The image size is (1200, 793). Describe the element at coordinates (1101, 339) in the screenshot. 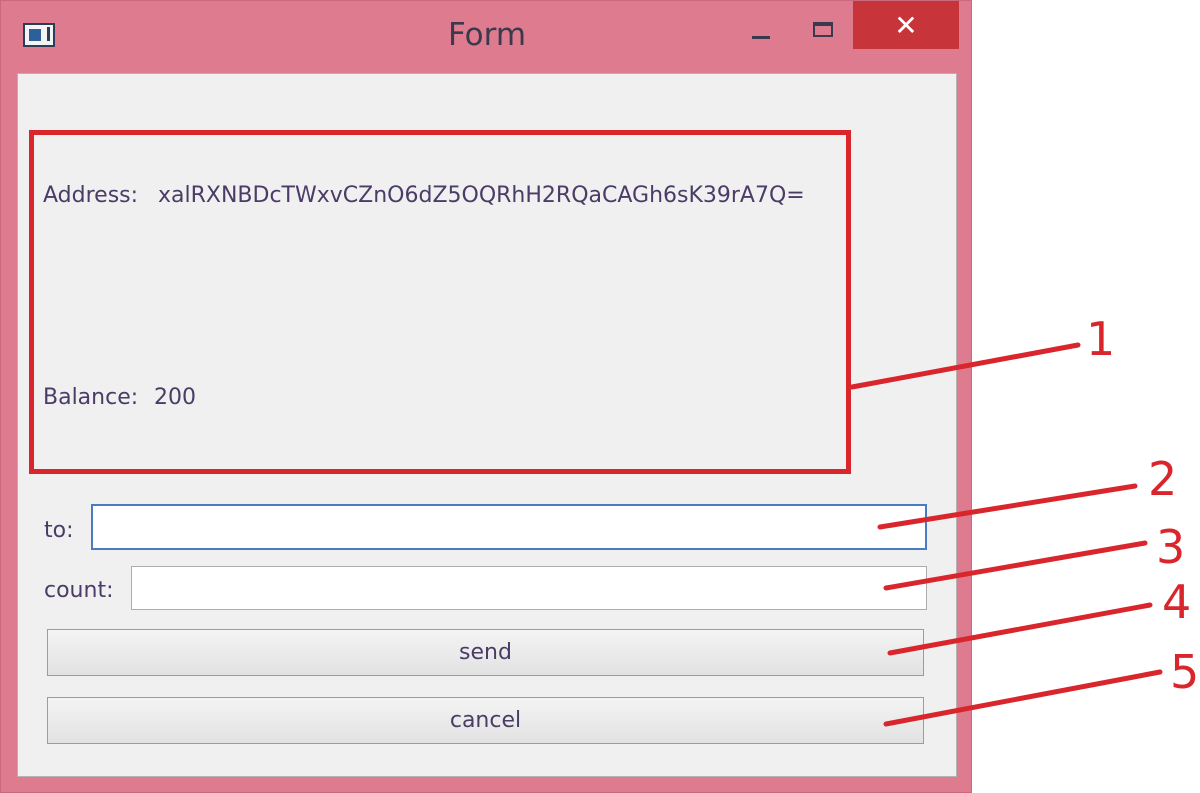

I see `callout-number-1: 1` at that location.